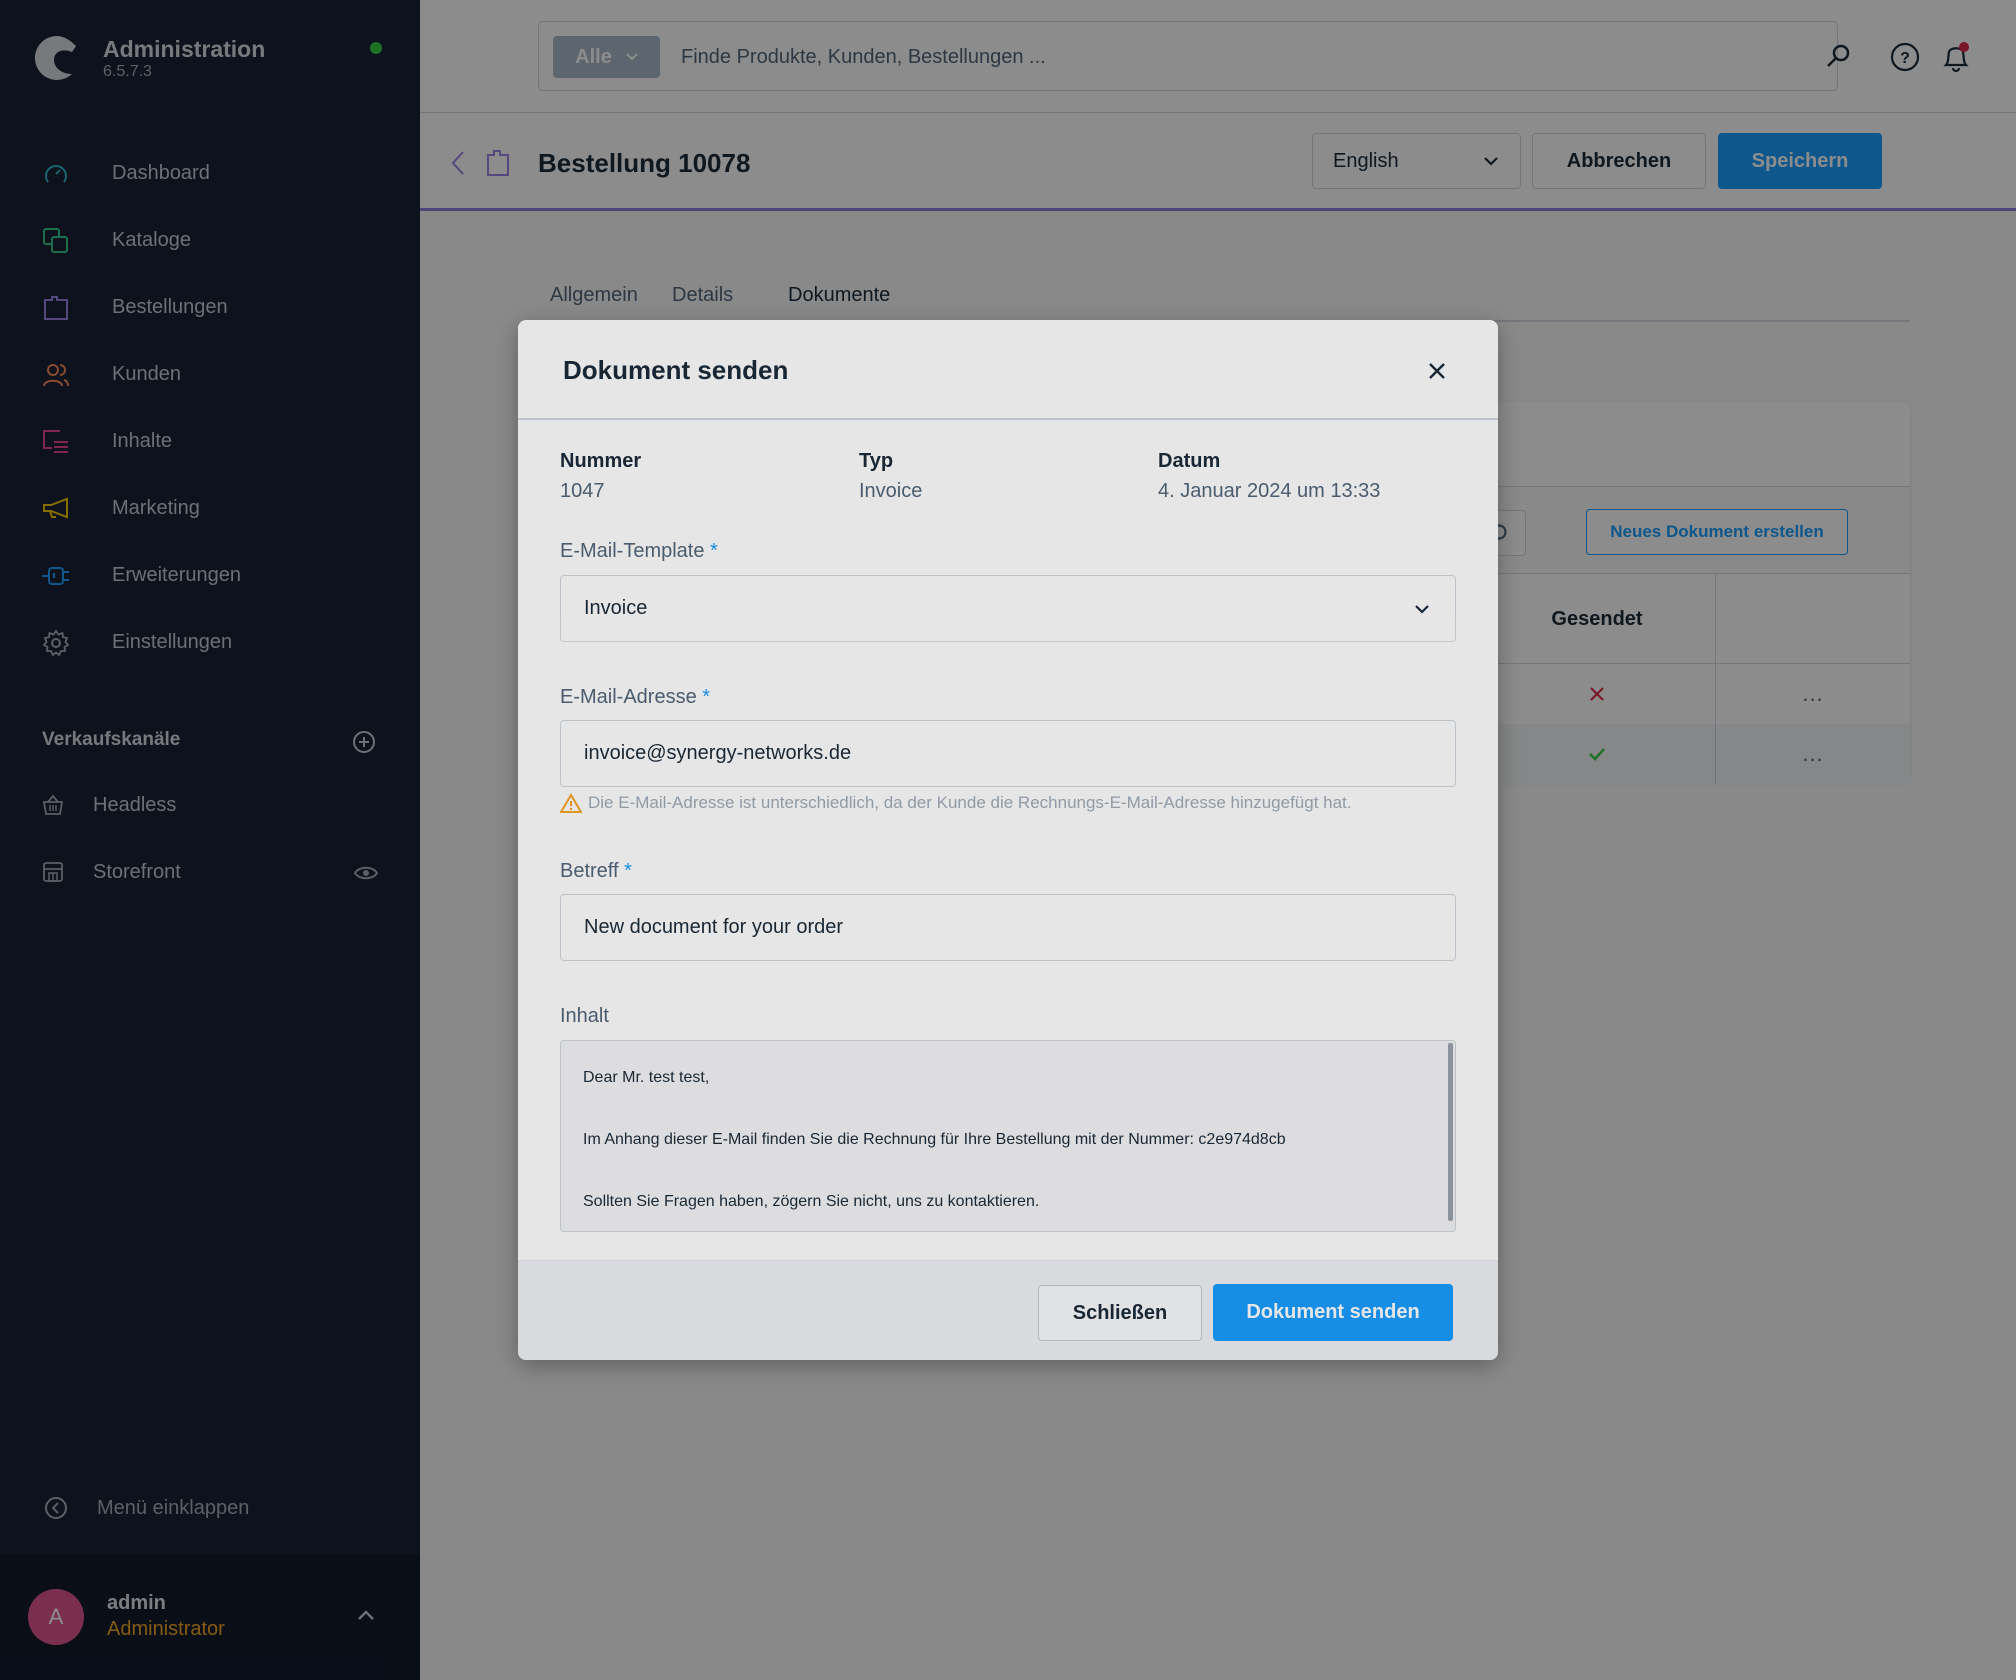 The height and width of the screenshot is (1680, 2016). I want to click on type-label: Typ, so click(876, 461).